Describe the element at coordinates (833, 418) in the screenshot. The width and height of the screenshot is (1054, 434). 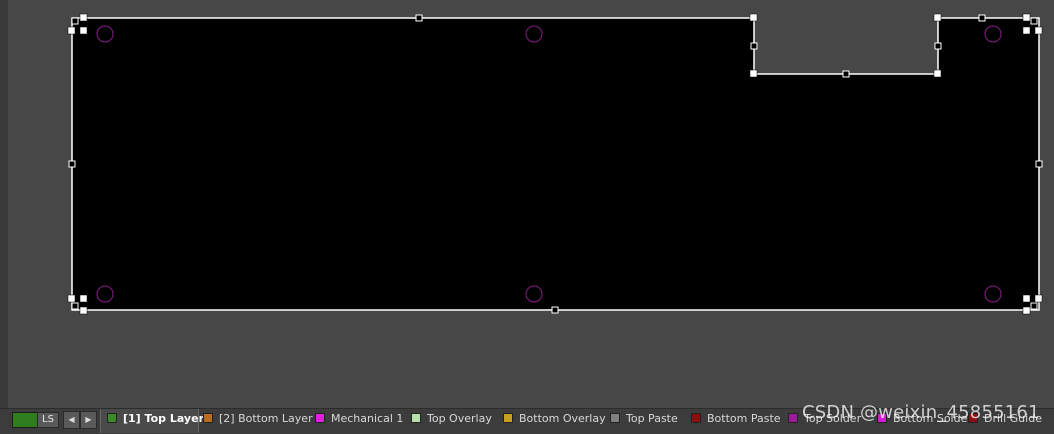
I see `layer-tab-label: Top Solder` at that location.